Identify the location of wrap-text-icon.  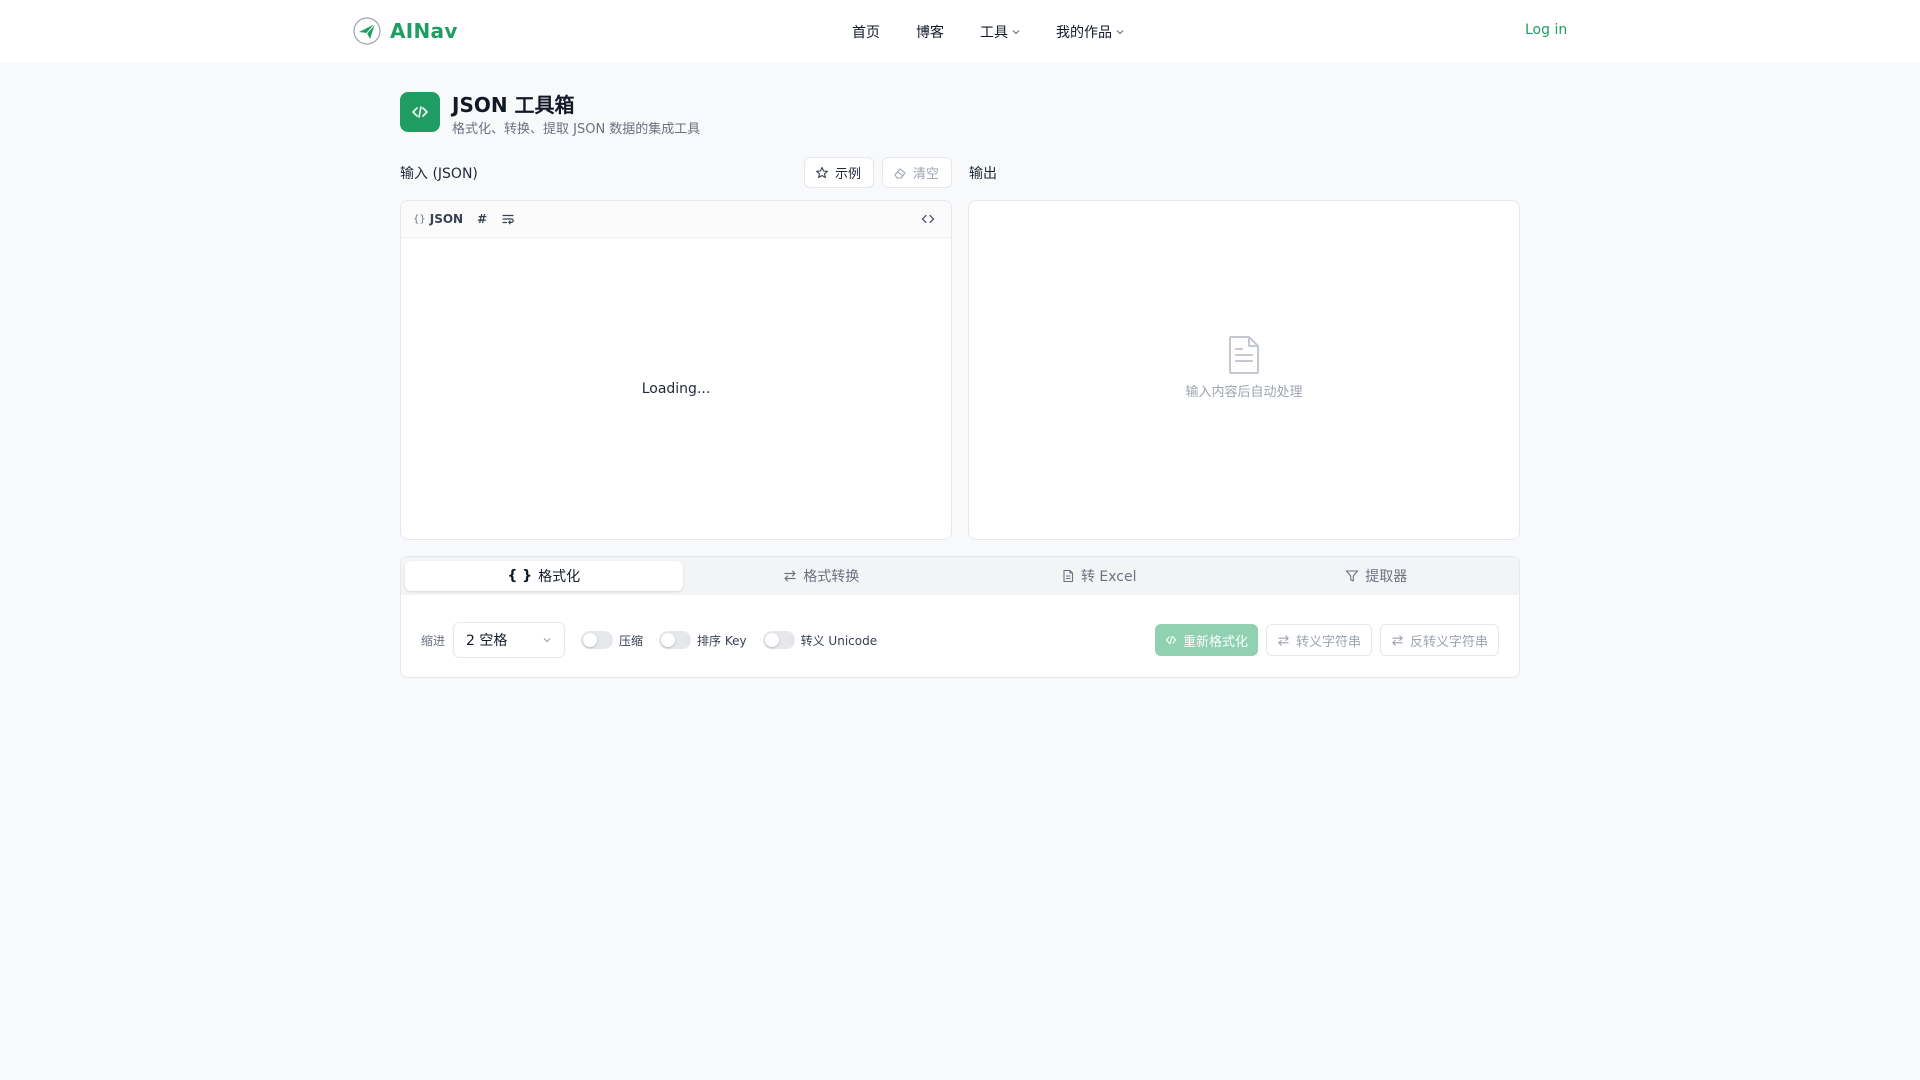
(508, 219).